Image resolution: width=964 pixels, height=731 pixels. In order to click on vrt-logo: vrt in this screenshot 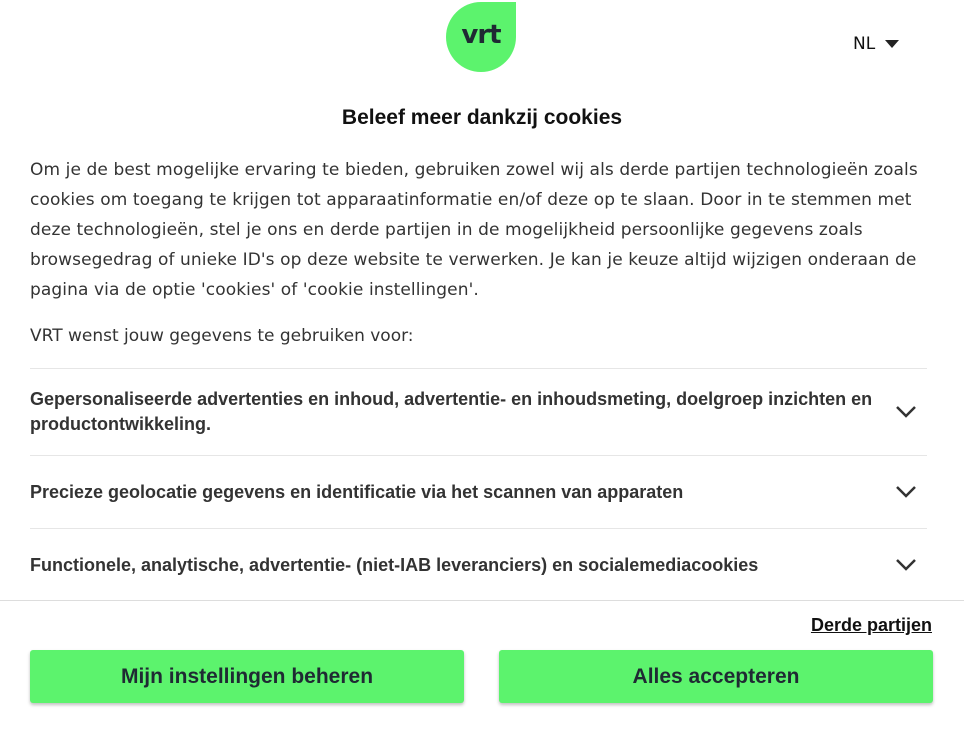, I will do `click(481, 37)`.